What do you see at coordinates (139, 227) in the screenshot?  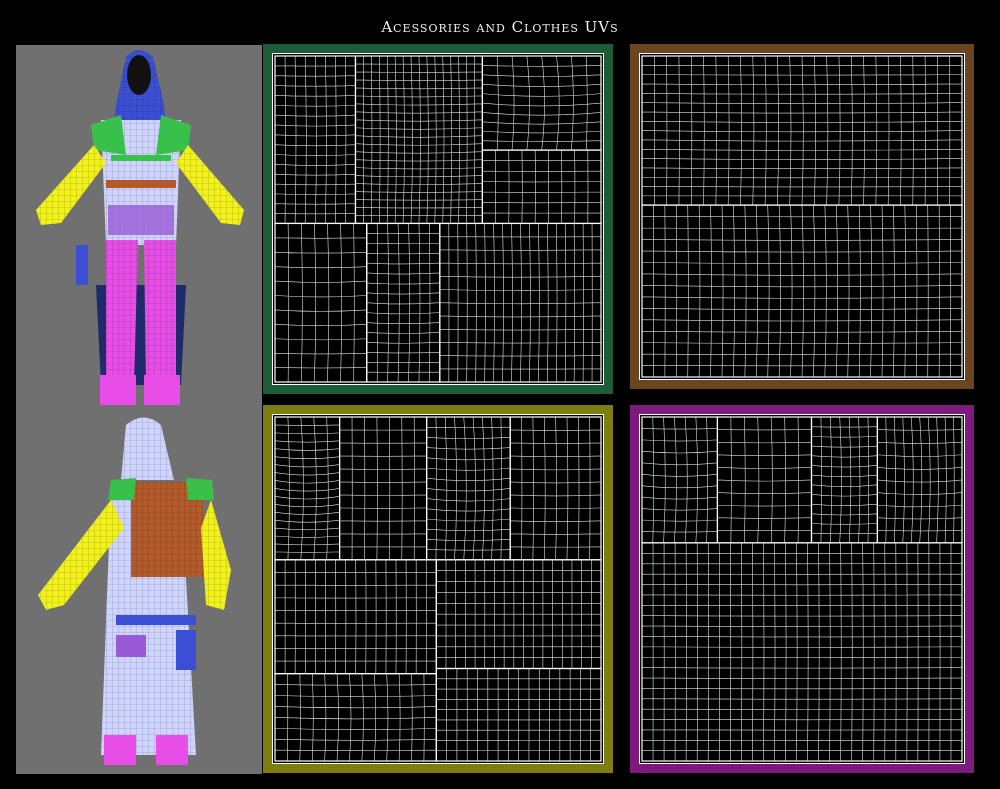 I see `character-front-view` at bounding box center [139, 227].